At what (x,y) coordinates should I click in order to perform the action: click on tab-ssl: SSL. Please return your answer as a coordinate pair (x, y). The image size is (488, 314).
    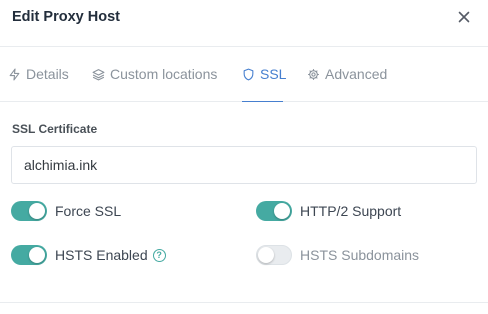
    Looking at the image, I should click on (264, 84).